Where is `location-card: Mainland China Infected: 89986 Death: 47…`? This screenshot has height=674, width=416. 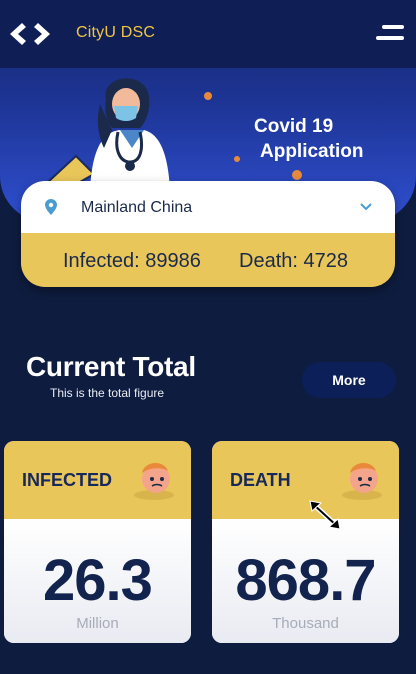 location-card: Mainland China Infected: 89986 Death: 47… is located at coordinates (208, 234).